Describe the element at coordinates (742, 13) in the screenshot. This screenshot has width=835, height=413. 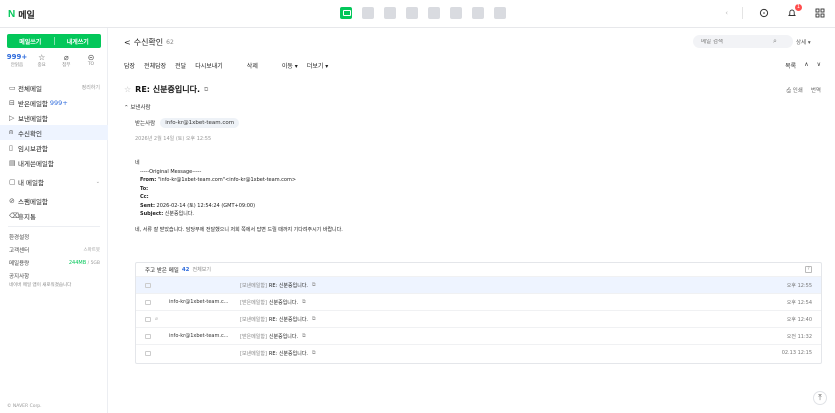
I see `divider` at that location.